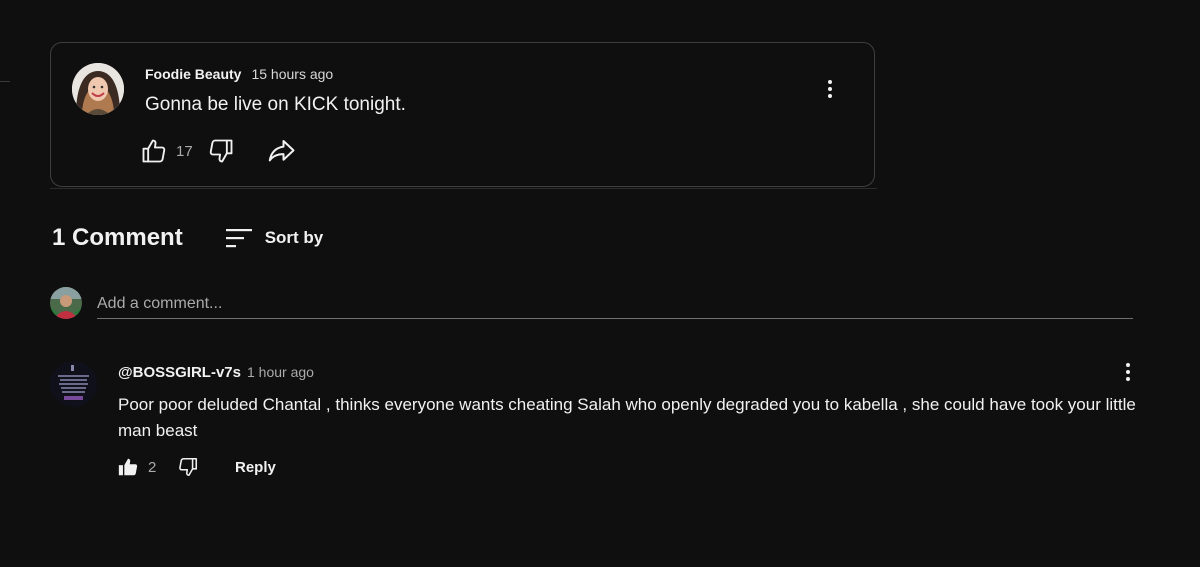 This screenshot has height=567, width=1200. I want to click on post-author-avatar, so click(98, 89).